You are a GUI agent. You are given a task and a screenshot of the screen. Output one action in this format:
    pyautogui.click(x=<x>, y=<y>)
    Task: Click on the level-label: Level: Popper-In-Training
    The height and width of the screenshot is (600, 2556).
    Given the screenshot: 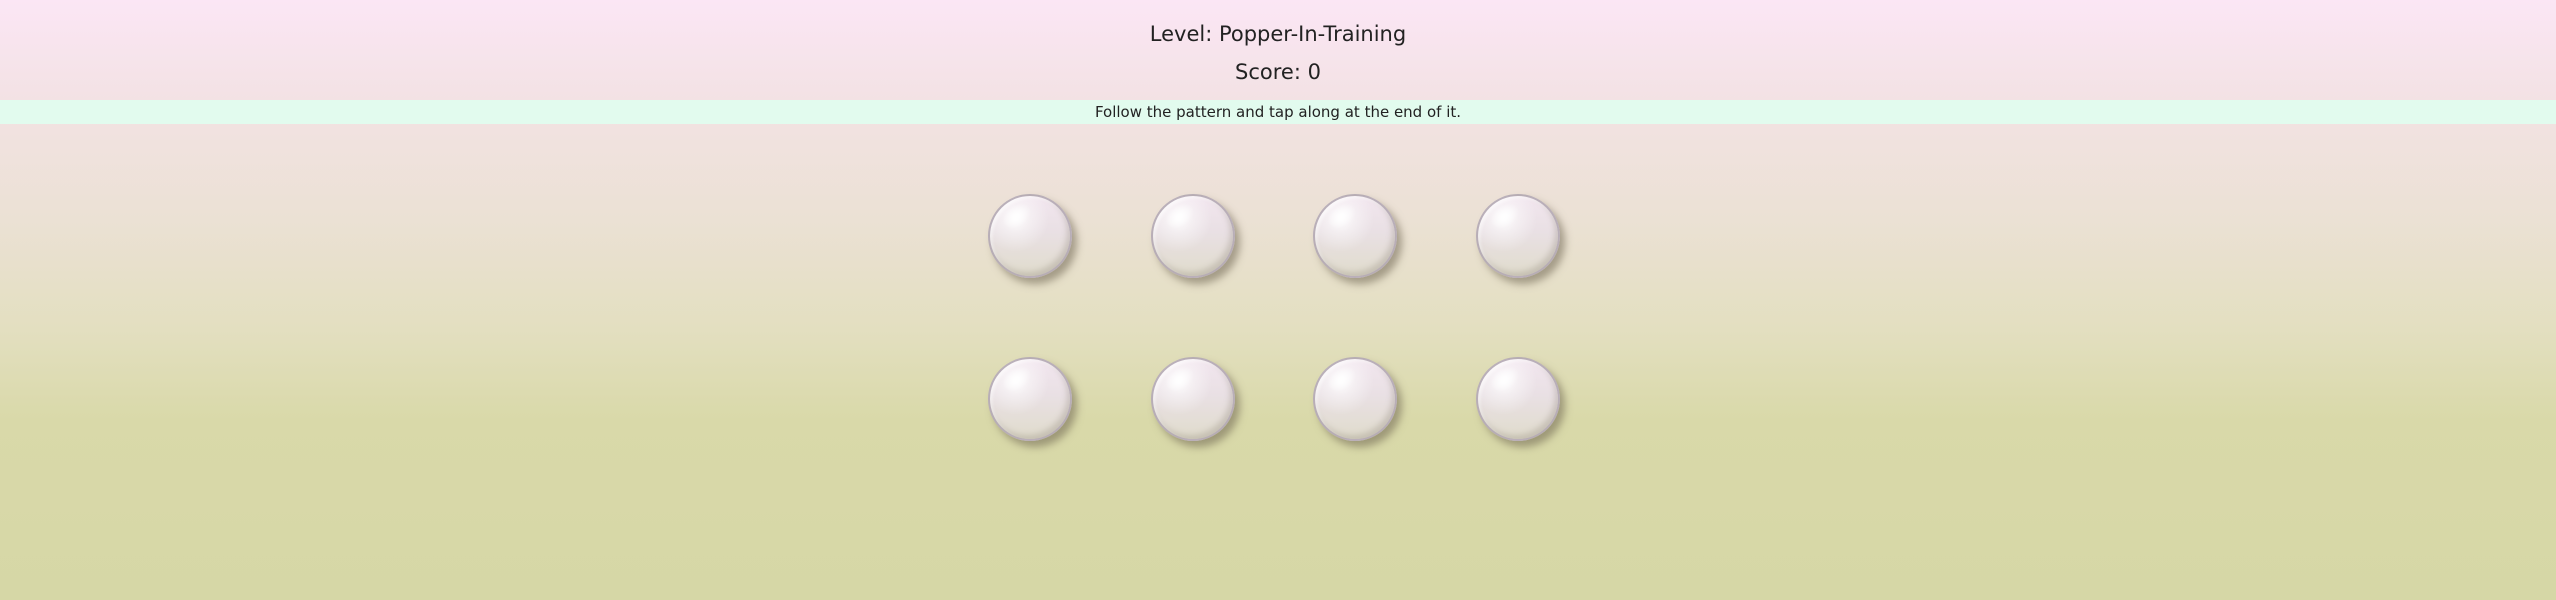 What is the action you would take?
    pyautogui.click(x=1278, y=34)
    